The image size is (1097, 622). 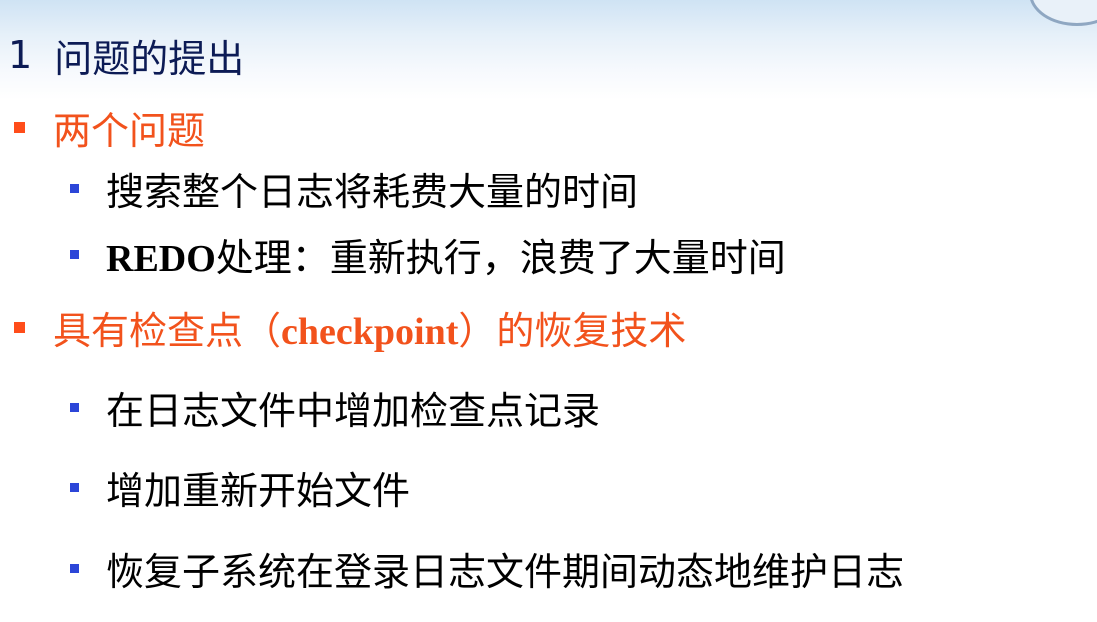 I want to click on heading-part: ）的恢复技术, so click(x=572, y=330).